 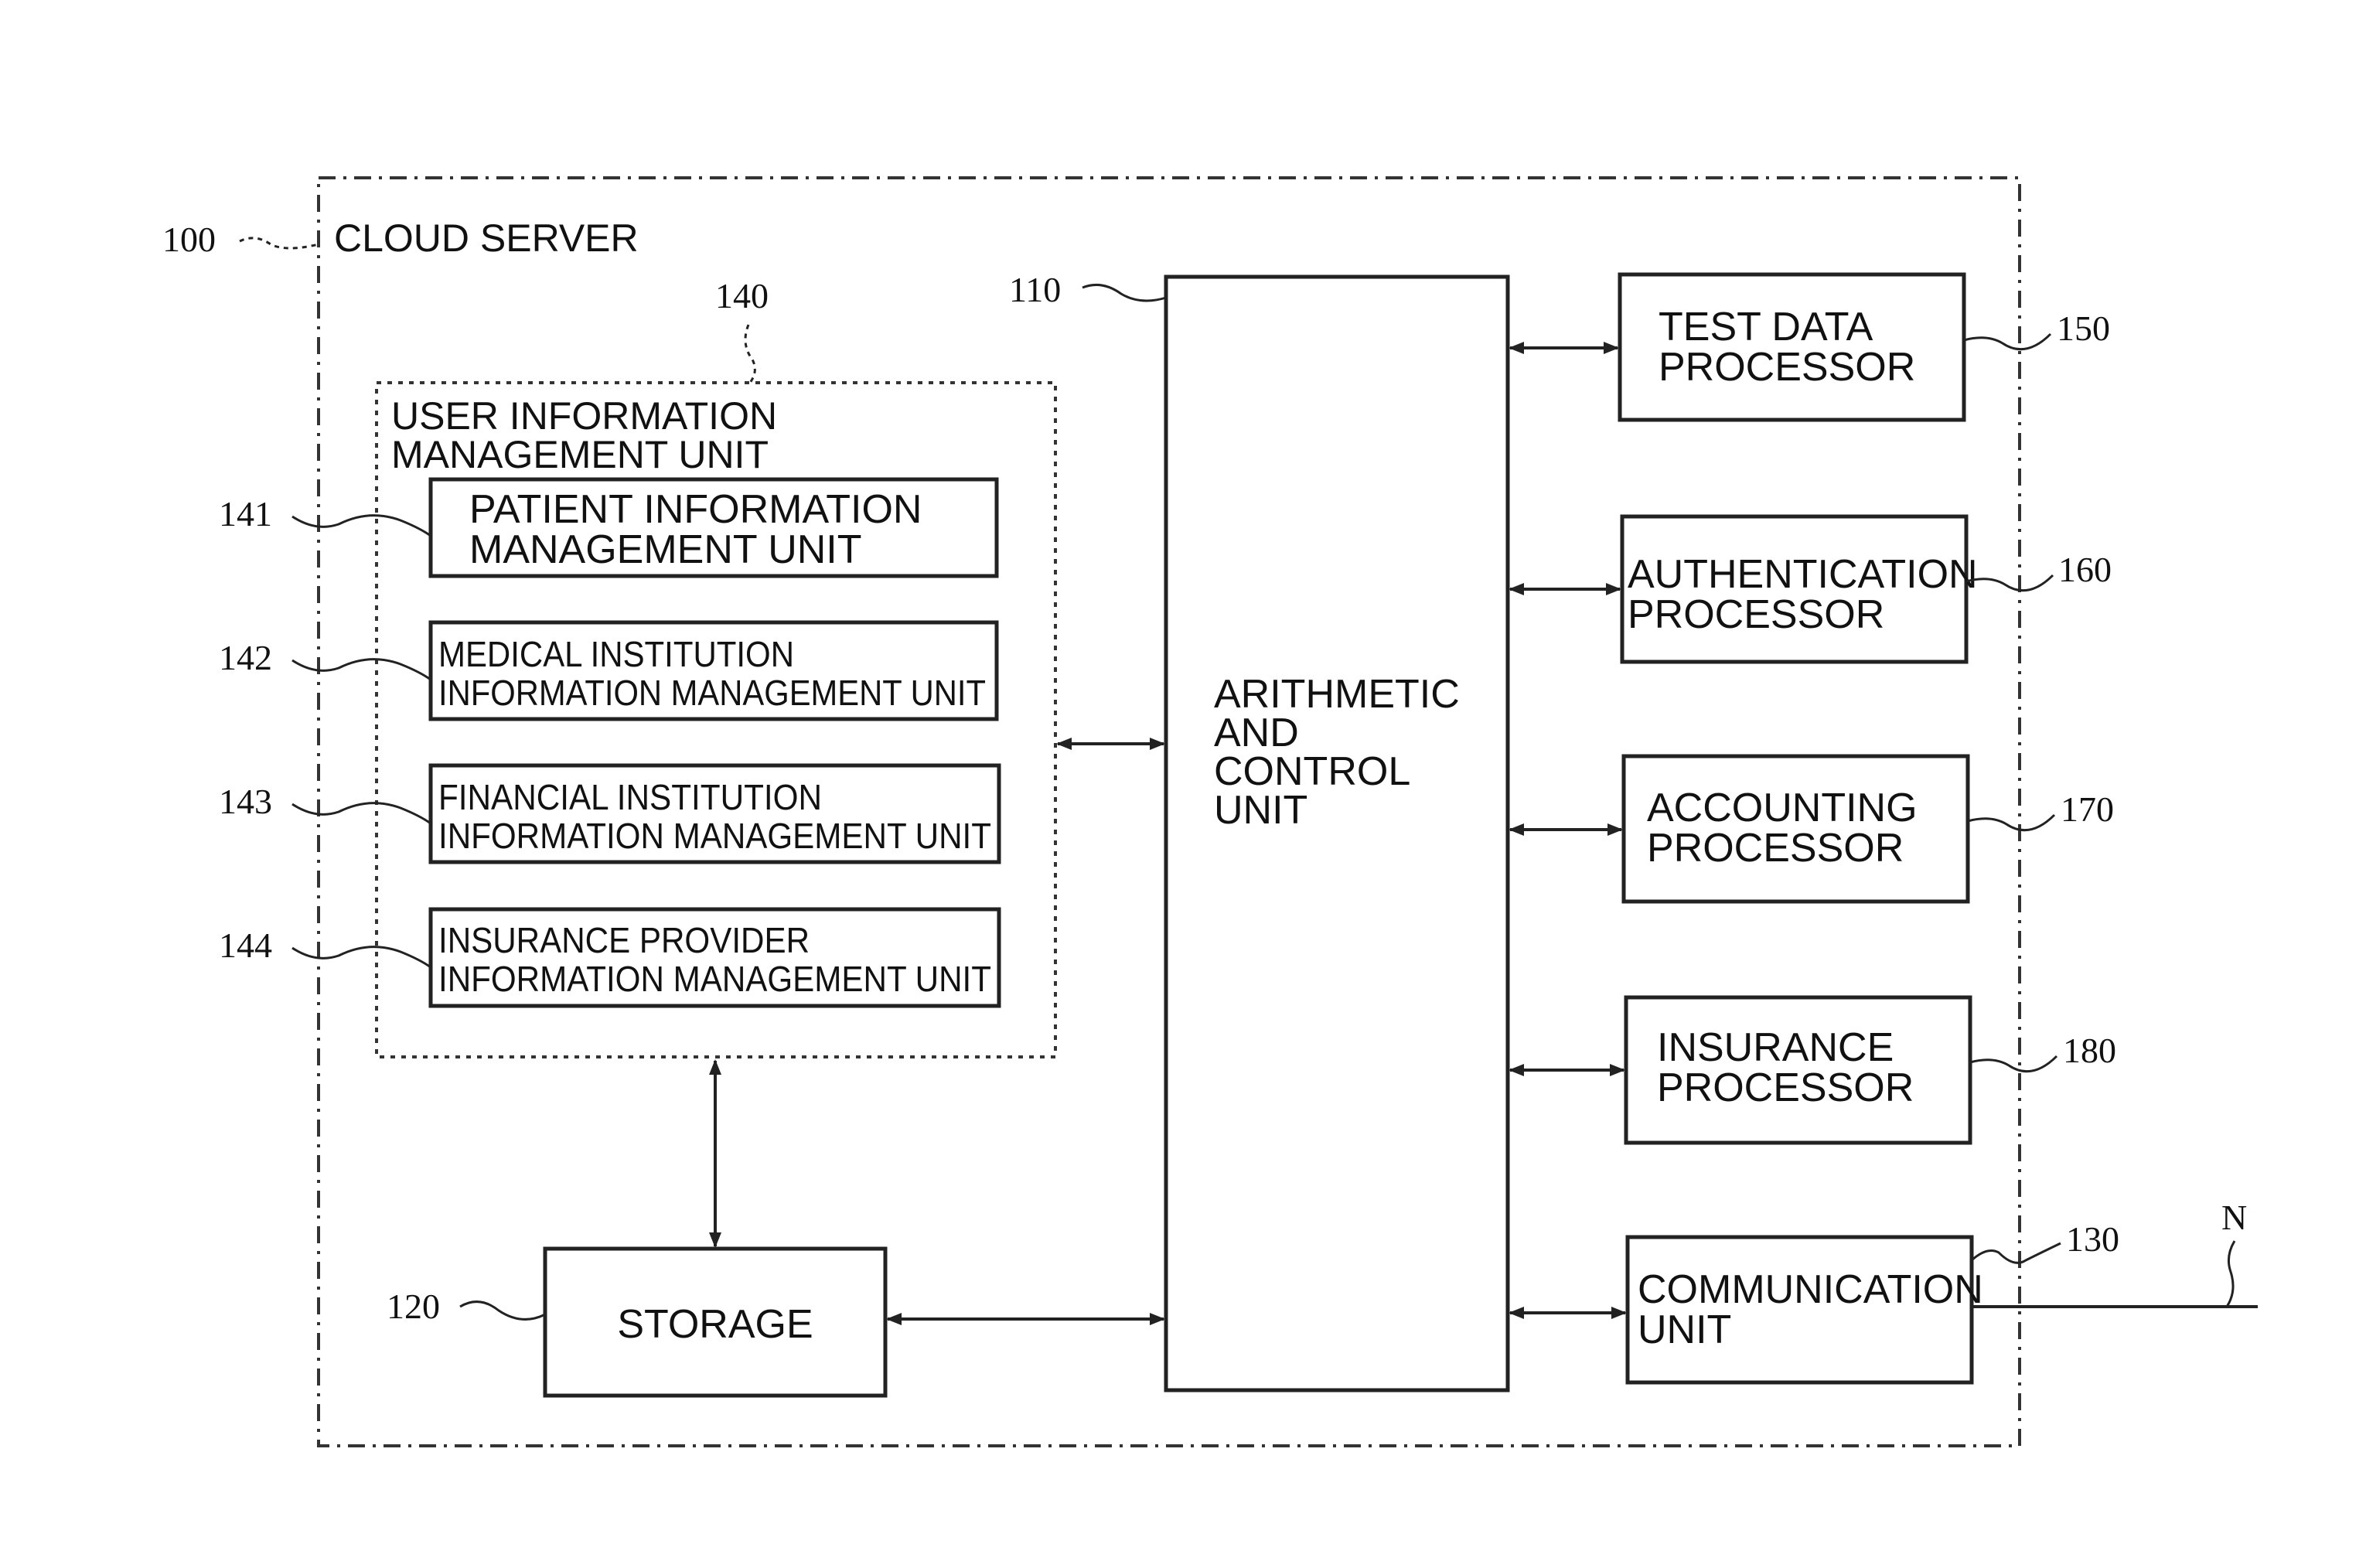 What do you see at coordinates (715, 836) in the screenshot?
I see `unit-143-line2: INFORMATION MANAGEMENT UNIT` at bounding box center [715, 836].